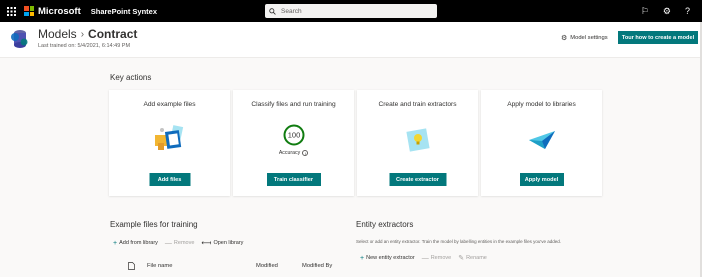 The image size is (702, 277). I want to click on brand-name: Microsoft, so click(59, 11).